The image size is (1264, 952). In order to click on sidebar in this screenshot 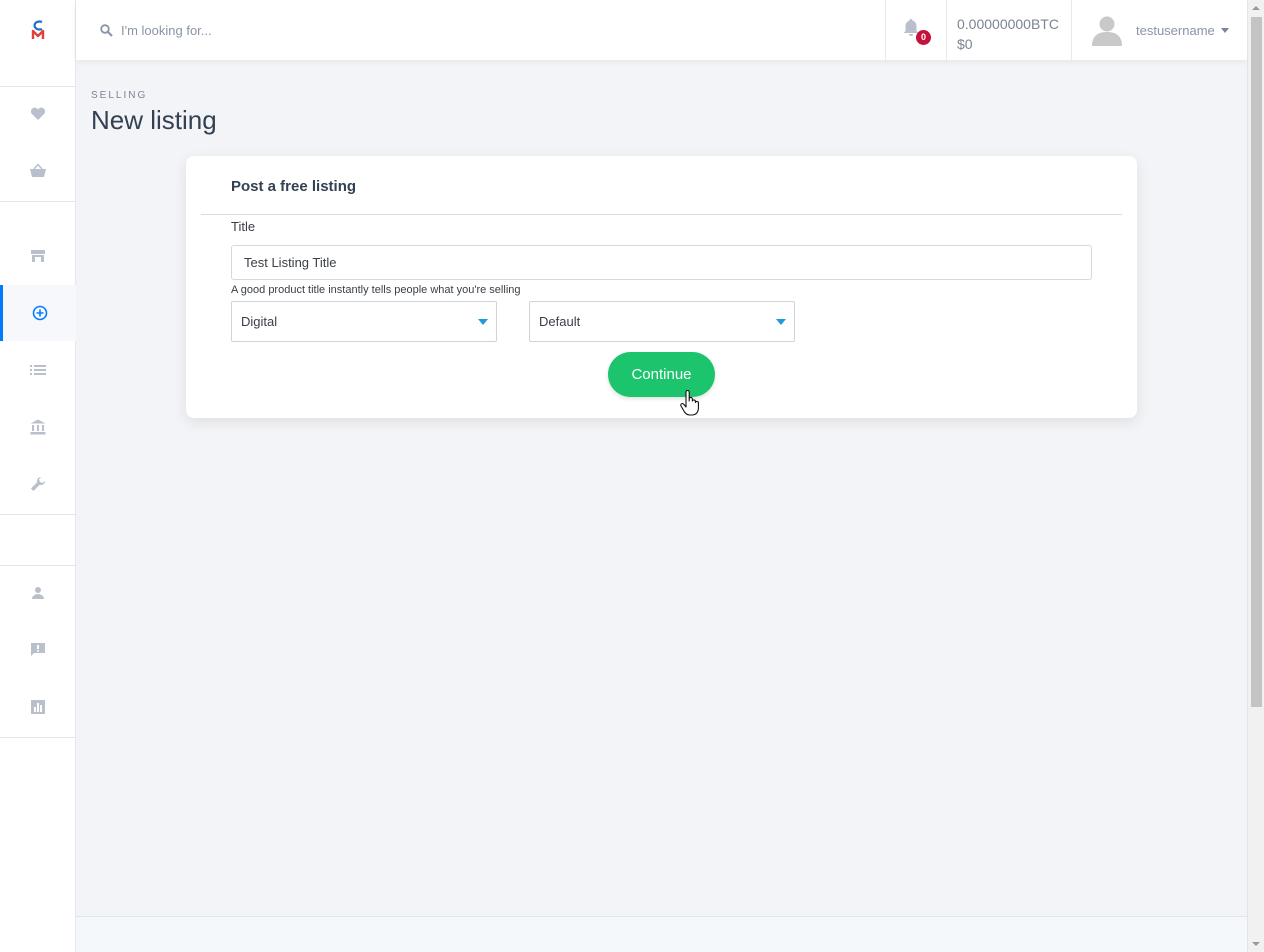, I will do `click(38, 476)`.